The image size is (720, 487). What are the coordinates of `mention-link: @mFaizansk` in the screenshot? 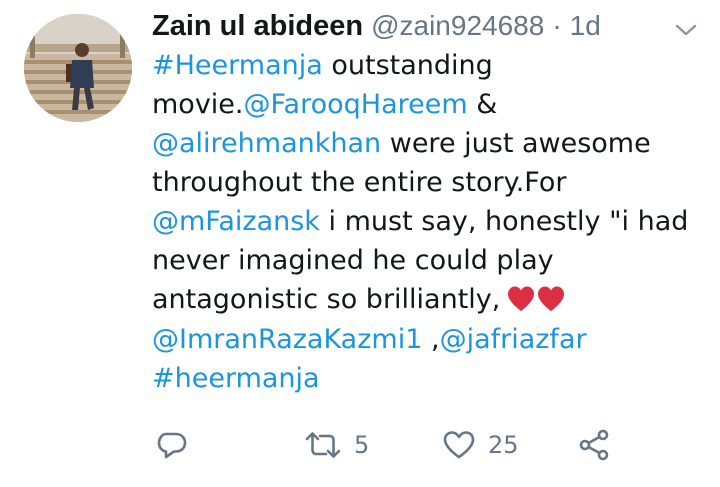 It's located at (236, 221).